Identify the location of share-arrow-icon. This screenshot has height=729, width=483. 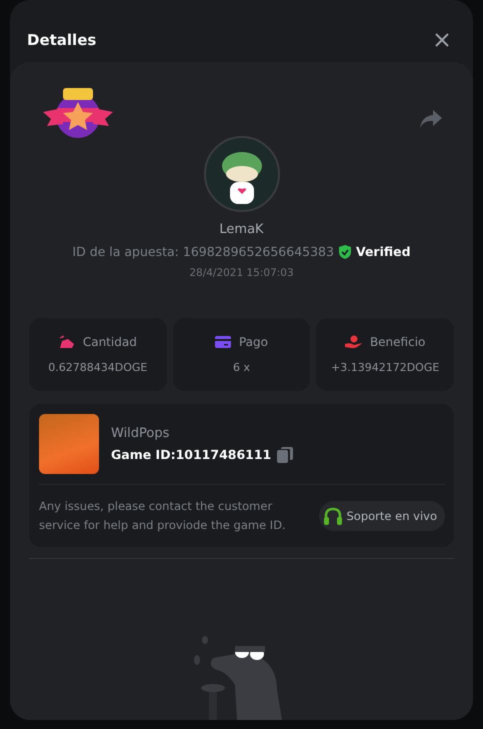
(431, 119).